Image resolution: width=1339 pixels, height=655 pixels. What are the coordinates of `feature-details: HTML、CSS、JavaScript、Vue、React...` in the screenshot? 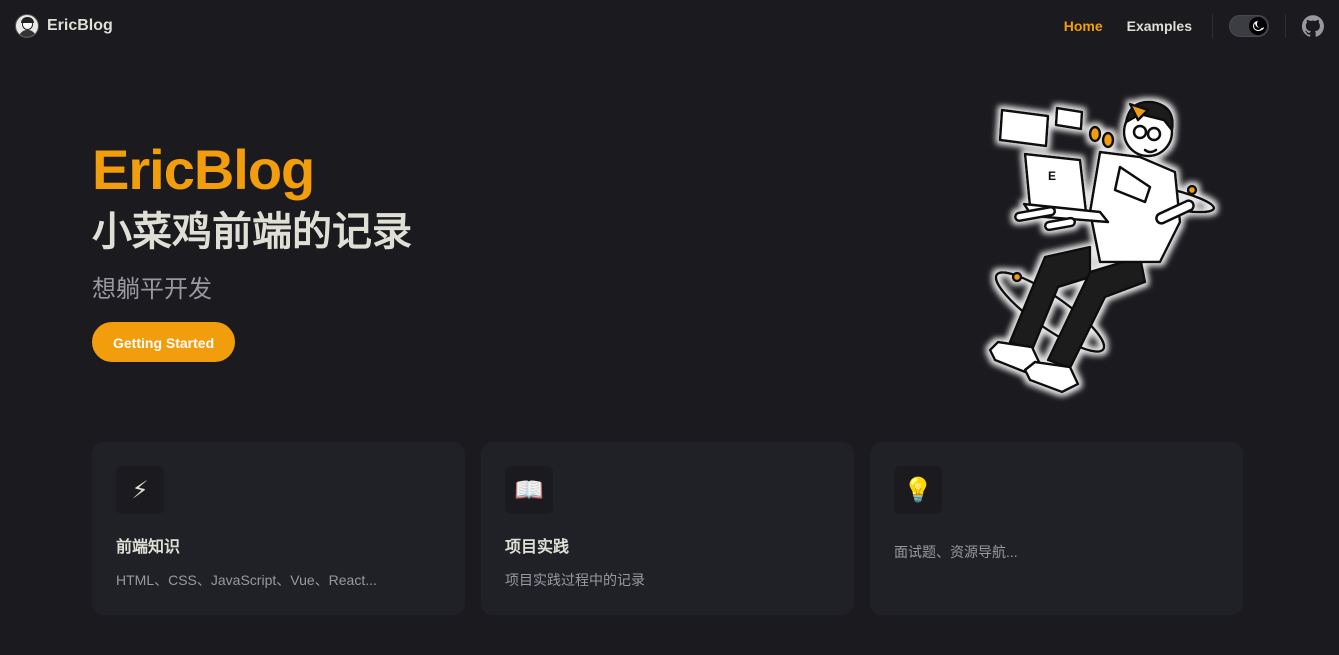 It's located at (246, 580).